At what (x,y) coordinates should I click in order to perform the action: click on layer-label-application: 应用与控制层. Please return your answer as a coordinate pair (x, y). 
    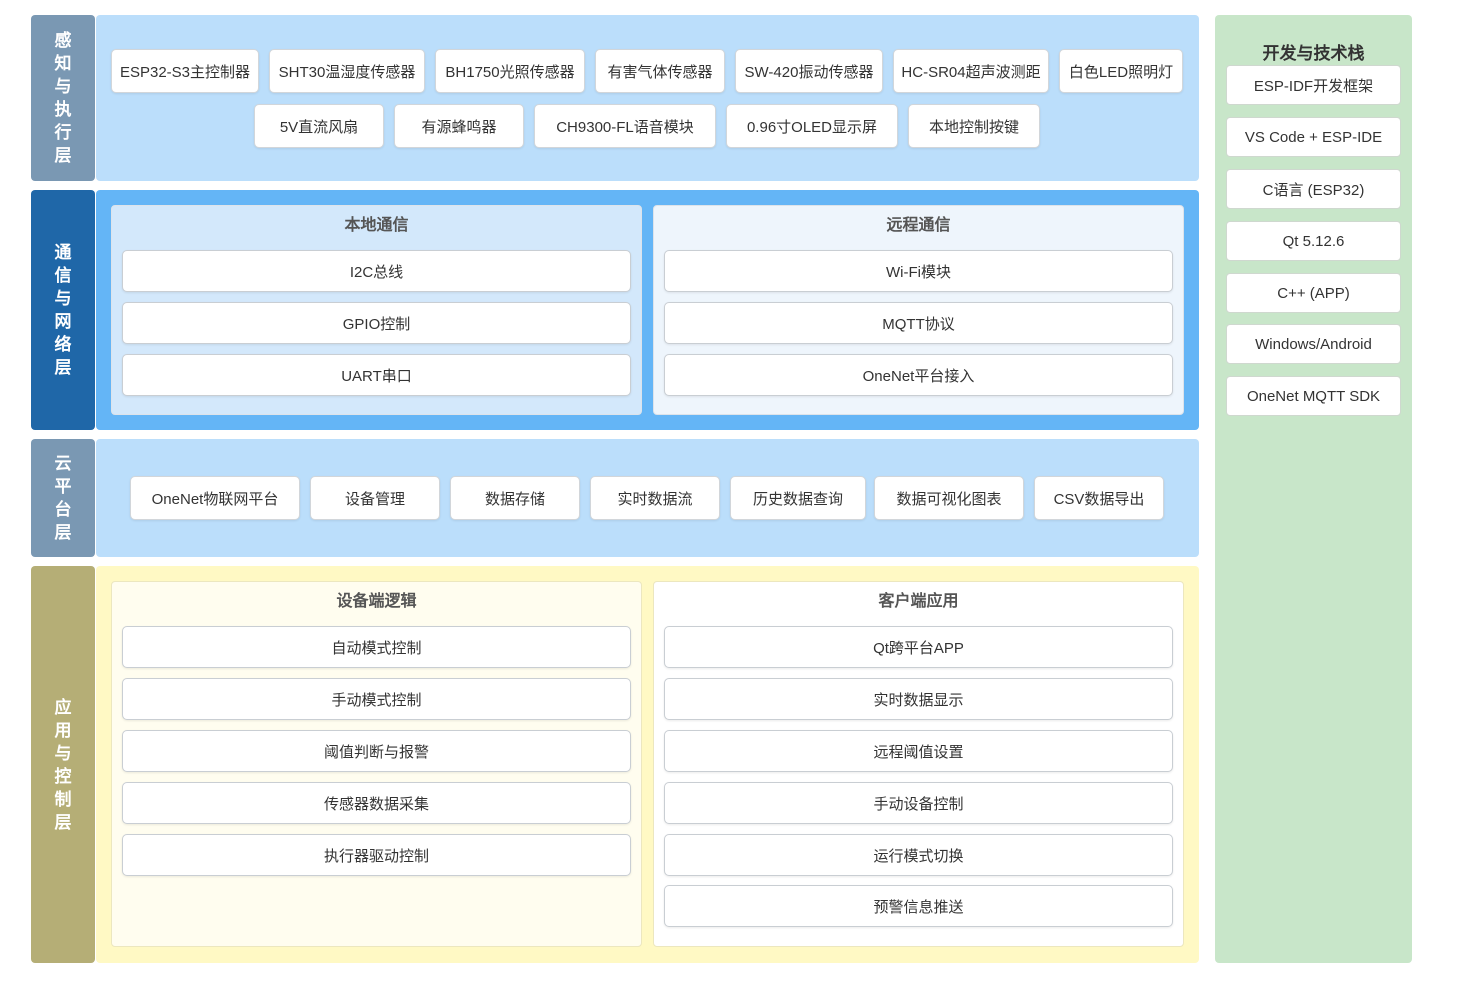
    Looking at the image, I should click on (63, 764).